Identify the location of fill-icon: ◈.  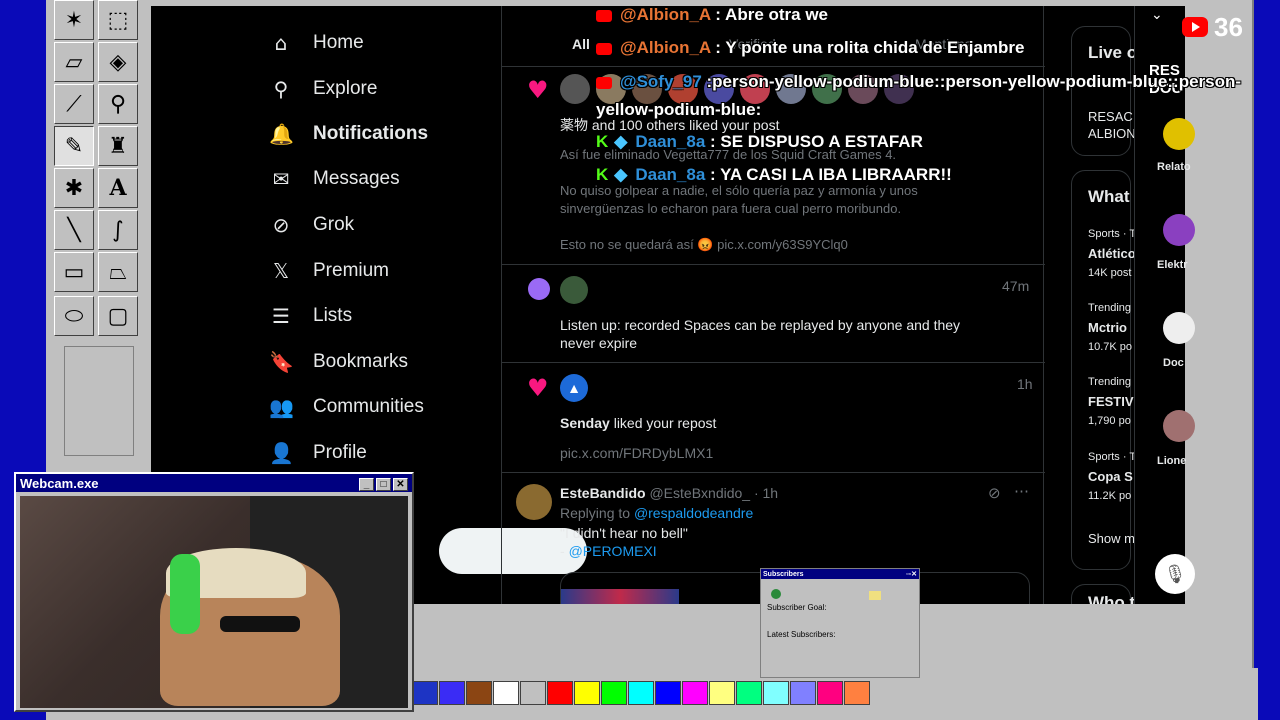
(118, 62).